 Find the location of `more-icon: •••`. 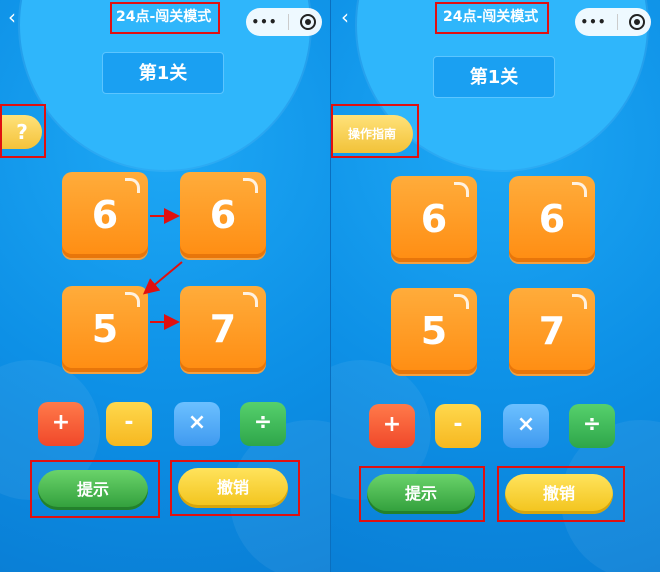

more-icon: ••• is located at coordinates (593, 22).